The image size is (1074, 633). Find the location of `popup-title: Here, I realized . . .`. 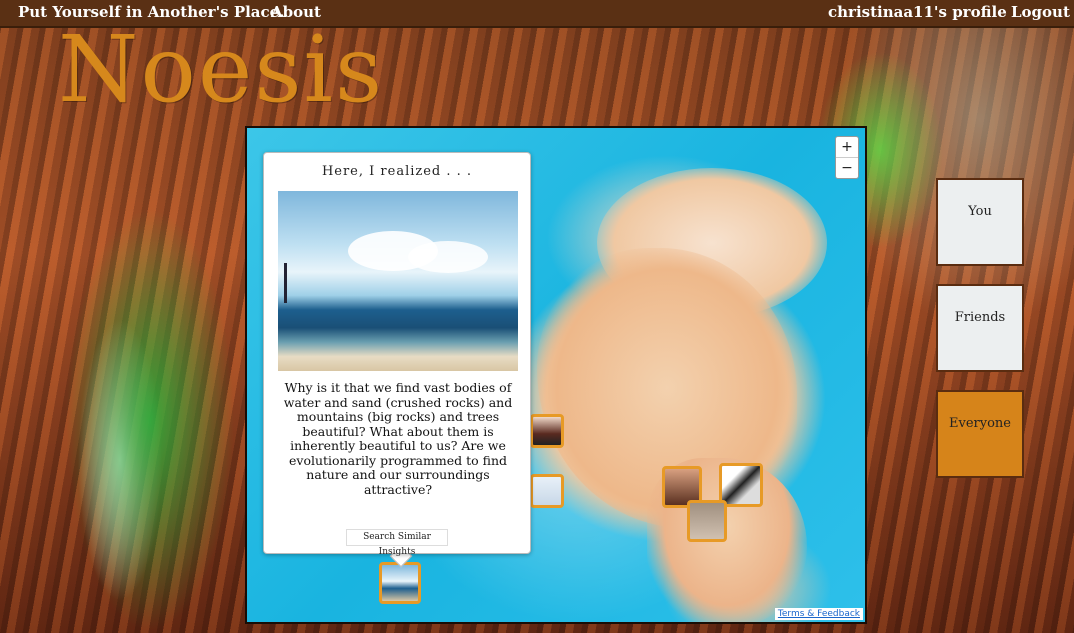

popup-title: Here, I realized . . . is located at coordinates (397, 171).